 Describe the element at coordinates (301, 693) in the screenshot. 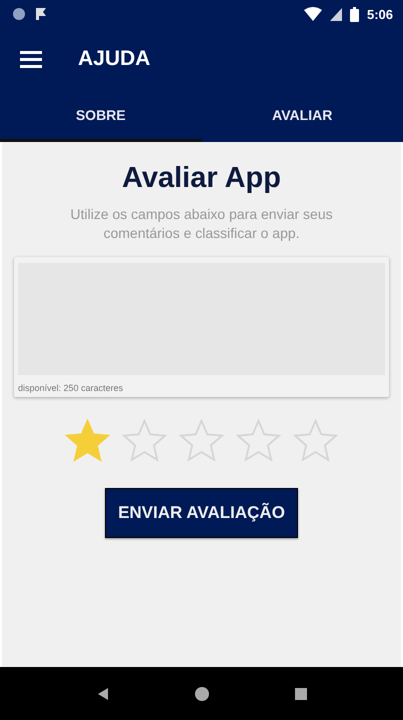

I see `recents-icon` at that location.